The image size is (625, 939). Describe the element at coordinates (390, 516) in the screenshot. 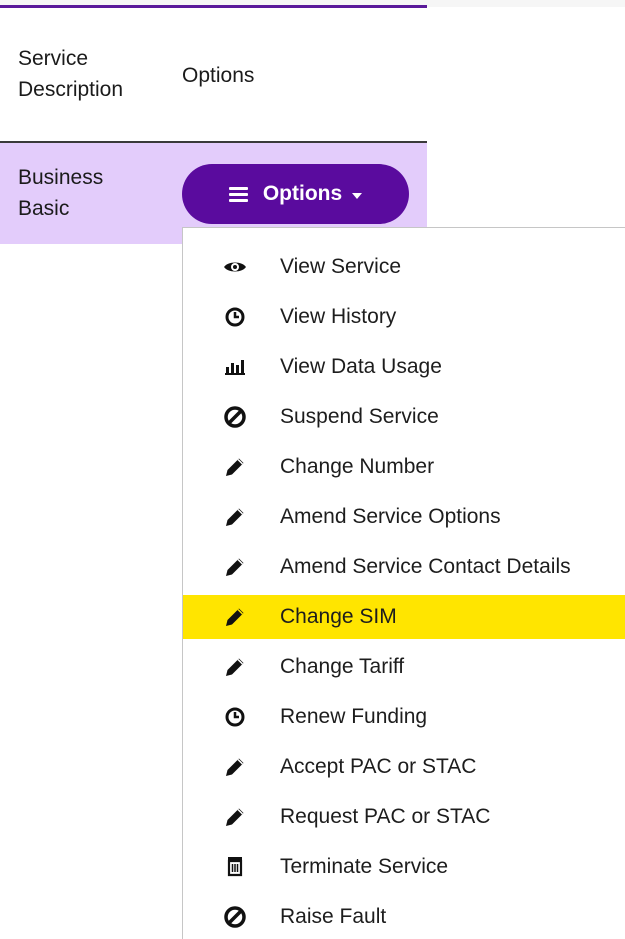

I see `menu-item-label: Amend Service Options` at that location.